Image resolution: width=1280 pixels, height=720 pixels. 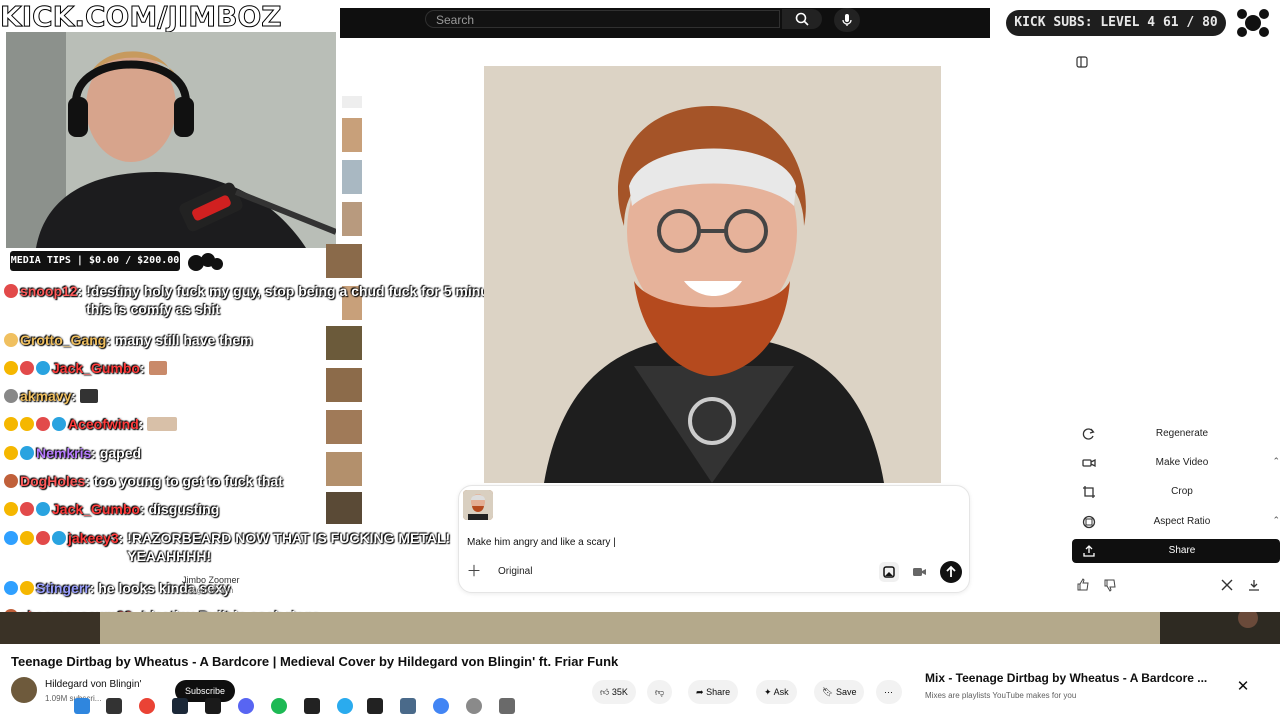 I want to click on search-button, so click(x=802, y=19).